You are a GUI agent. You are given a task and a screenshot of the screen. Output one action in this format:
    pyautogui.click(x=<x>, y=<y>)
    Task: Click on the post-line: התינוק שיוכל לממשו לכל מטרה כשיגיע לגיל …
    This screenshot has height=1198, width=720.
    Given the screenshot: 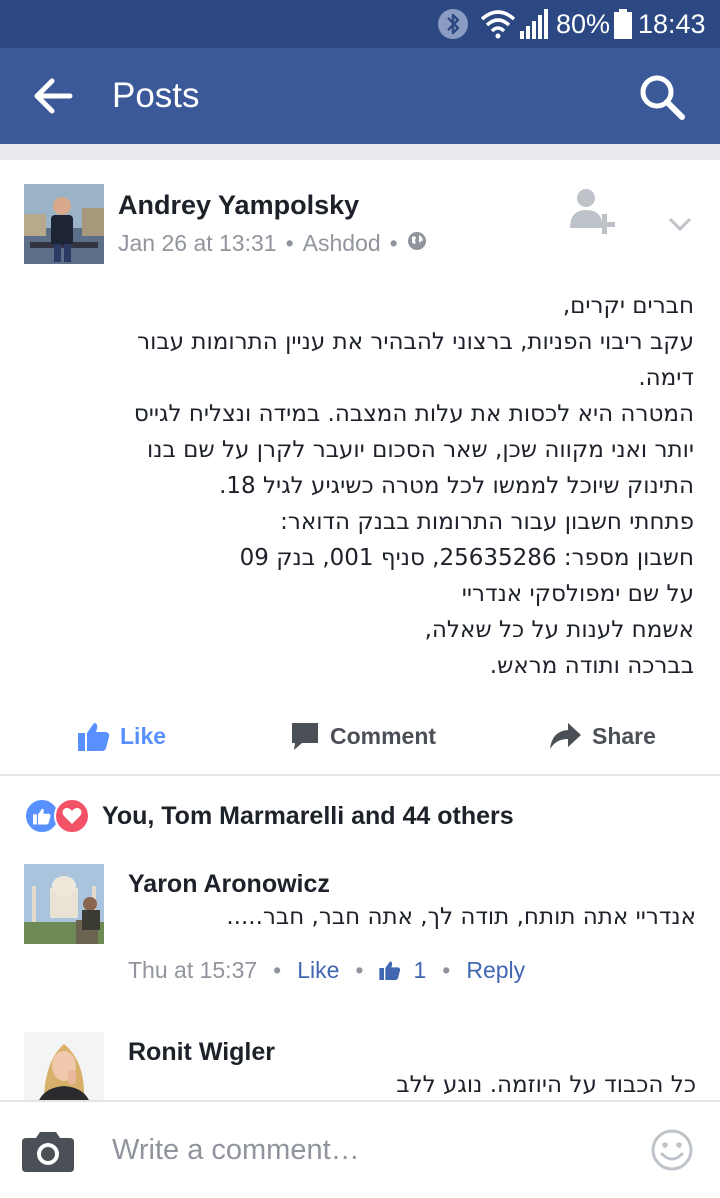 What is the action you would take?
    pyautogui.click(x=456, y=486)
    